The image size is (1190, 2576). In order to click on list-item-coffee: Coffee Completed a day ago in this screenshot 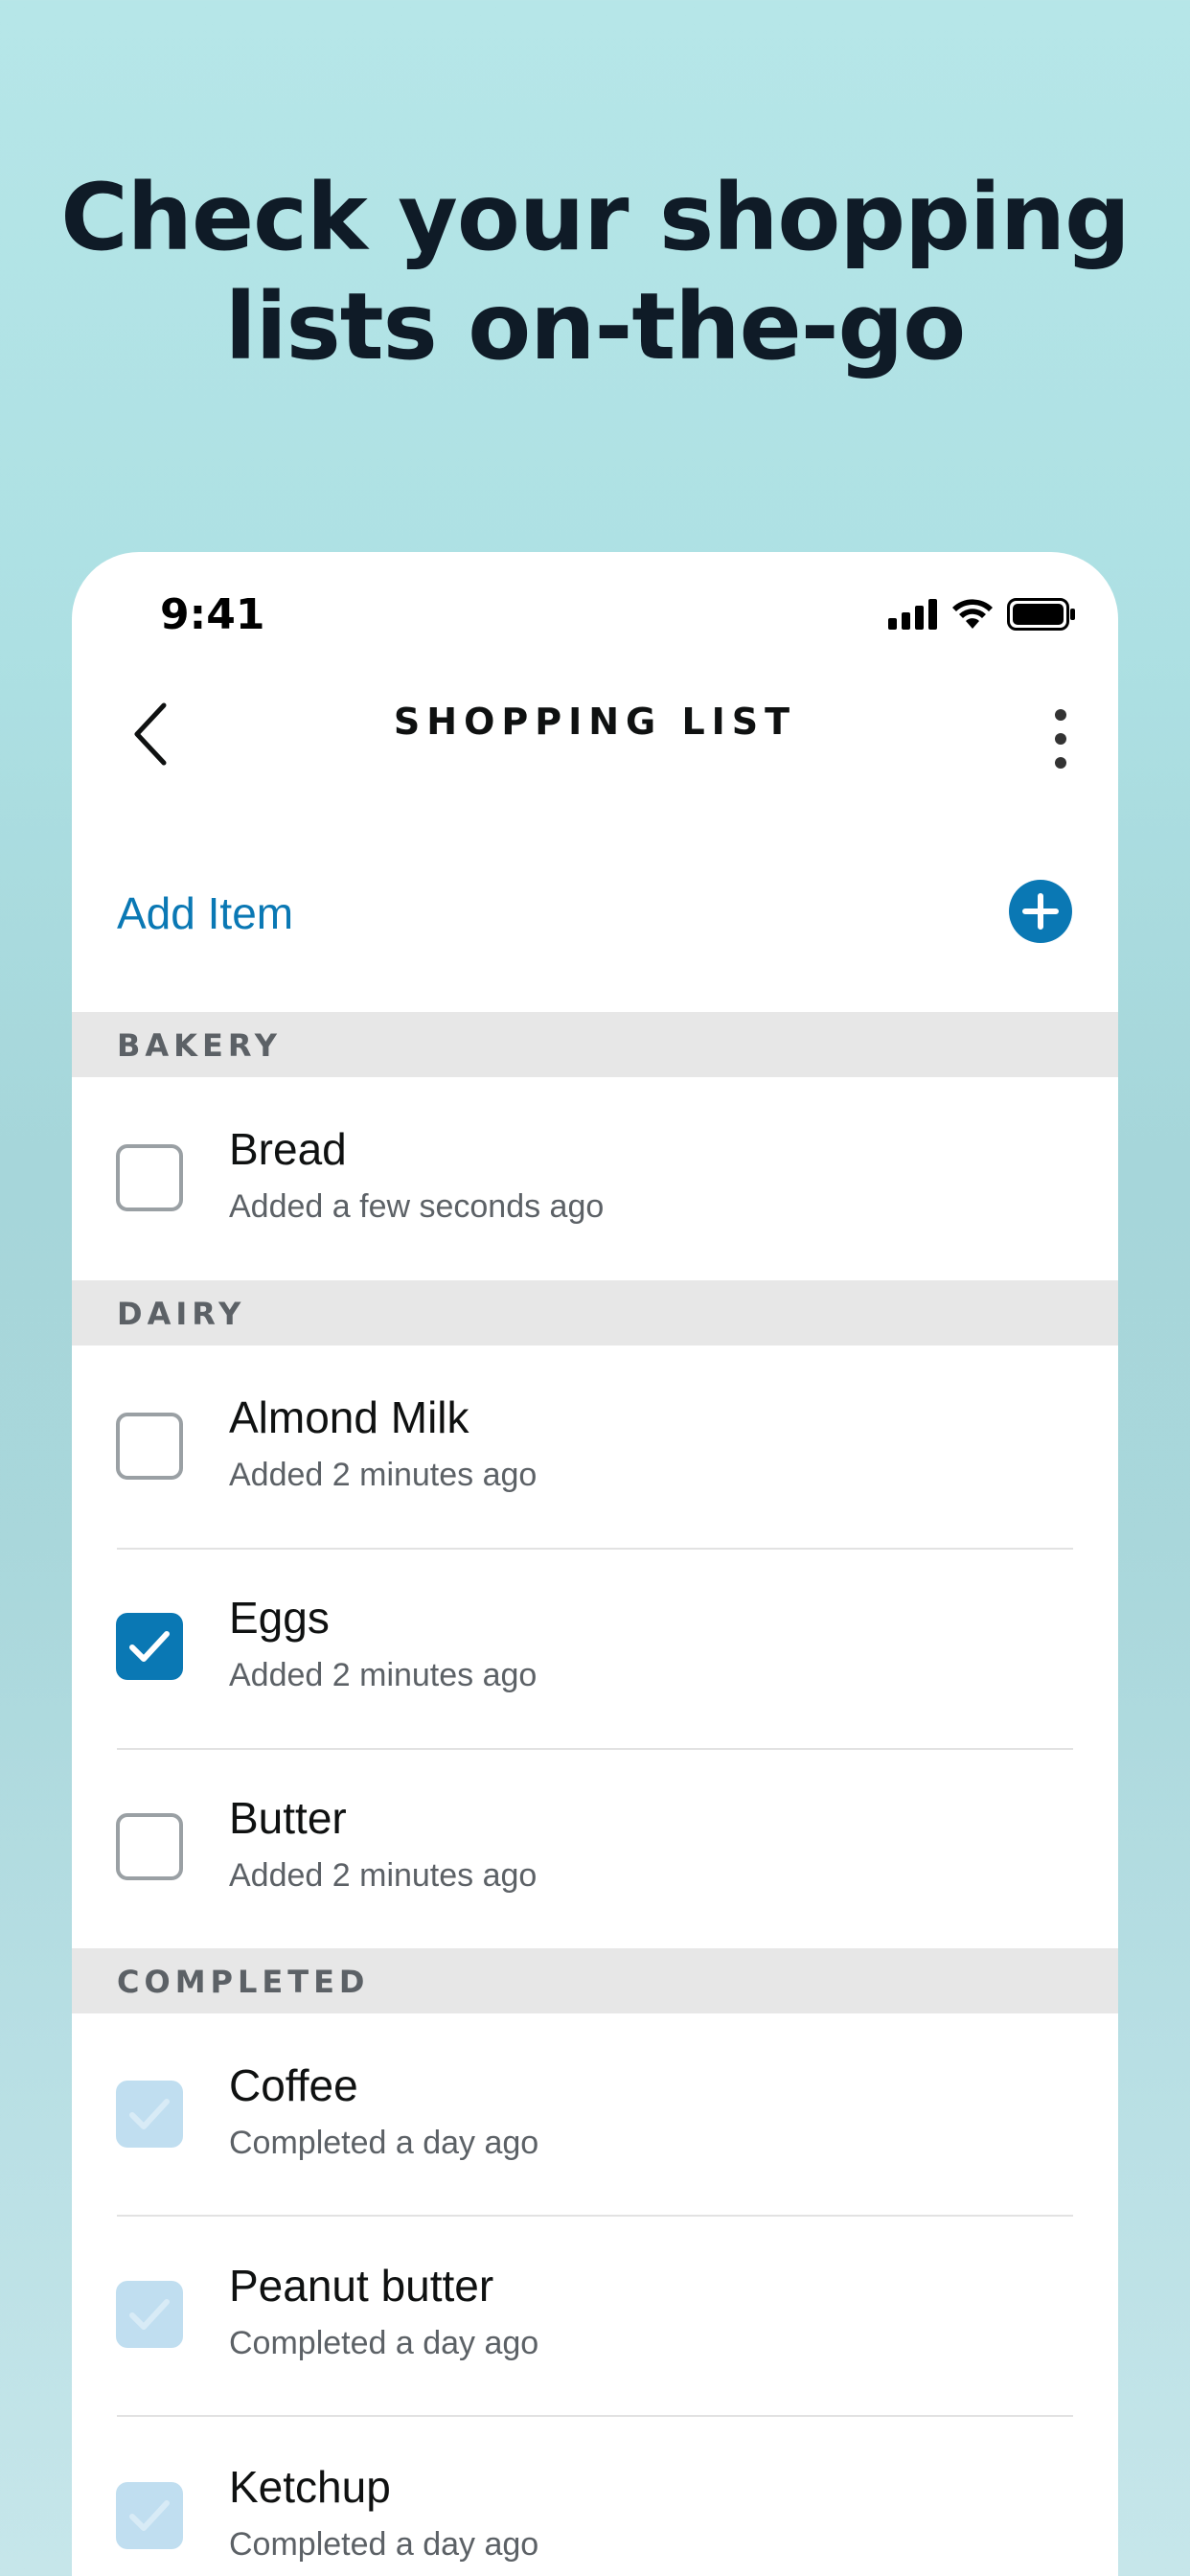, I will do `click(595, 2114)`.